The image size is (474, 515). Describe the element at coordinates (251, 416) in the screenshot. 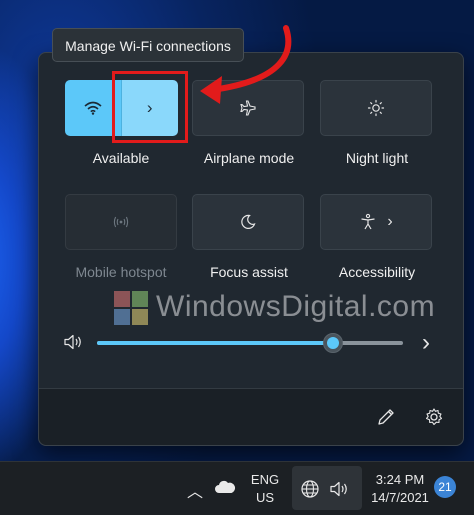

I see `quick-settings-footer` at that location.